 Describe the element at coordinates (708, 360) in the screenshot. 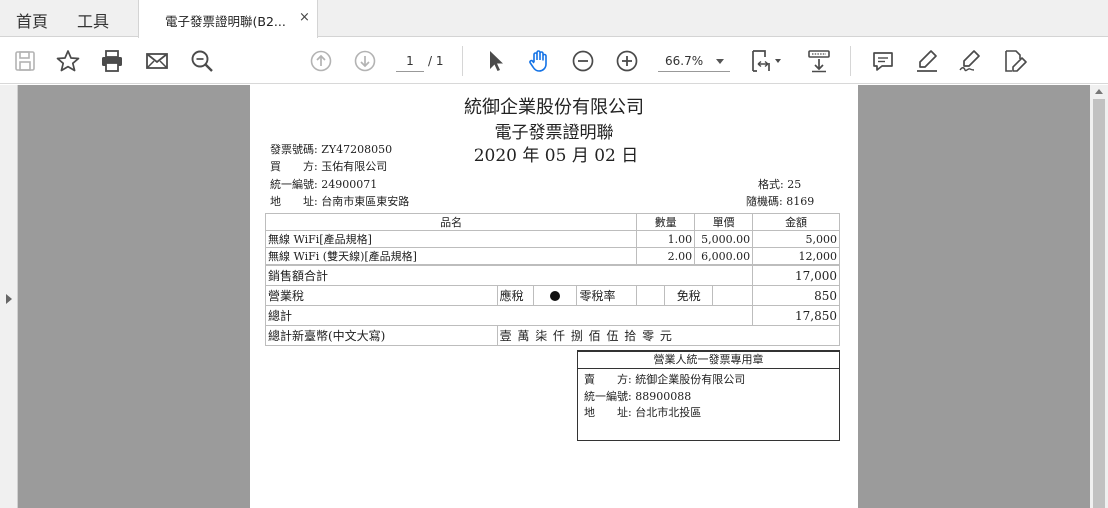

I see `stamp-header: 營業人統一發票專用章` at that location.